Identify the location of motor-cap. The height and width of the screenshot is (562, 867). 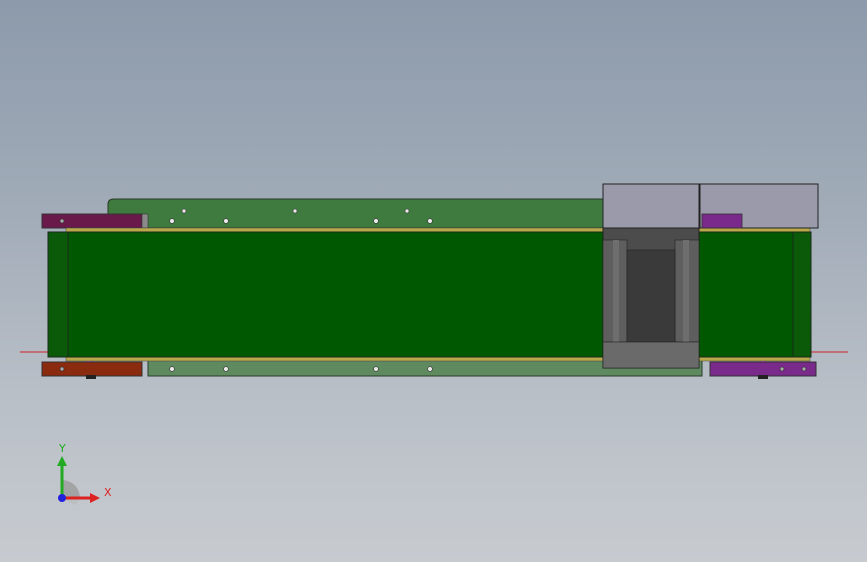
(651, 206).